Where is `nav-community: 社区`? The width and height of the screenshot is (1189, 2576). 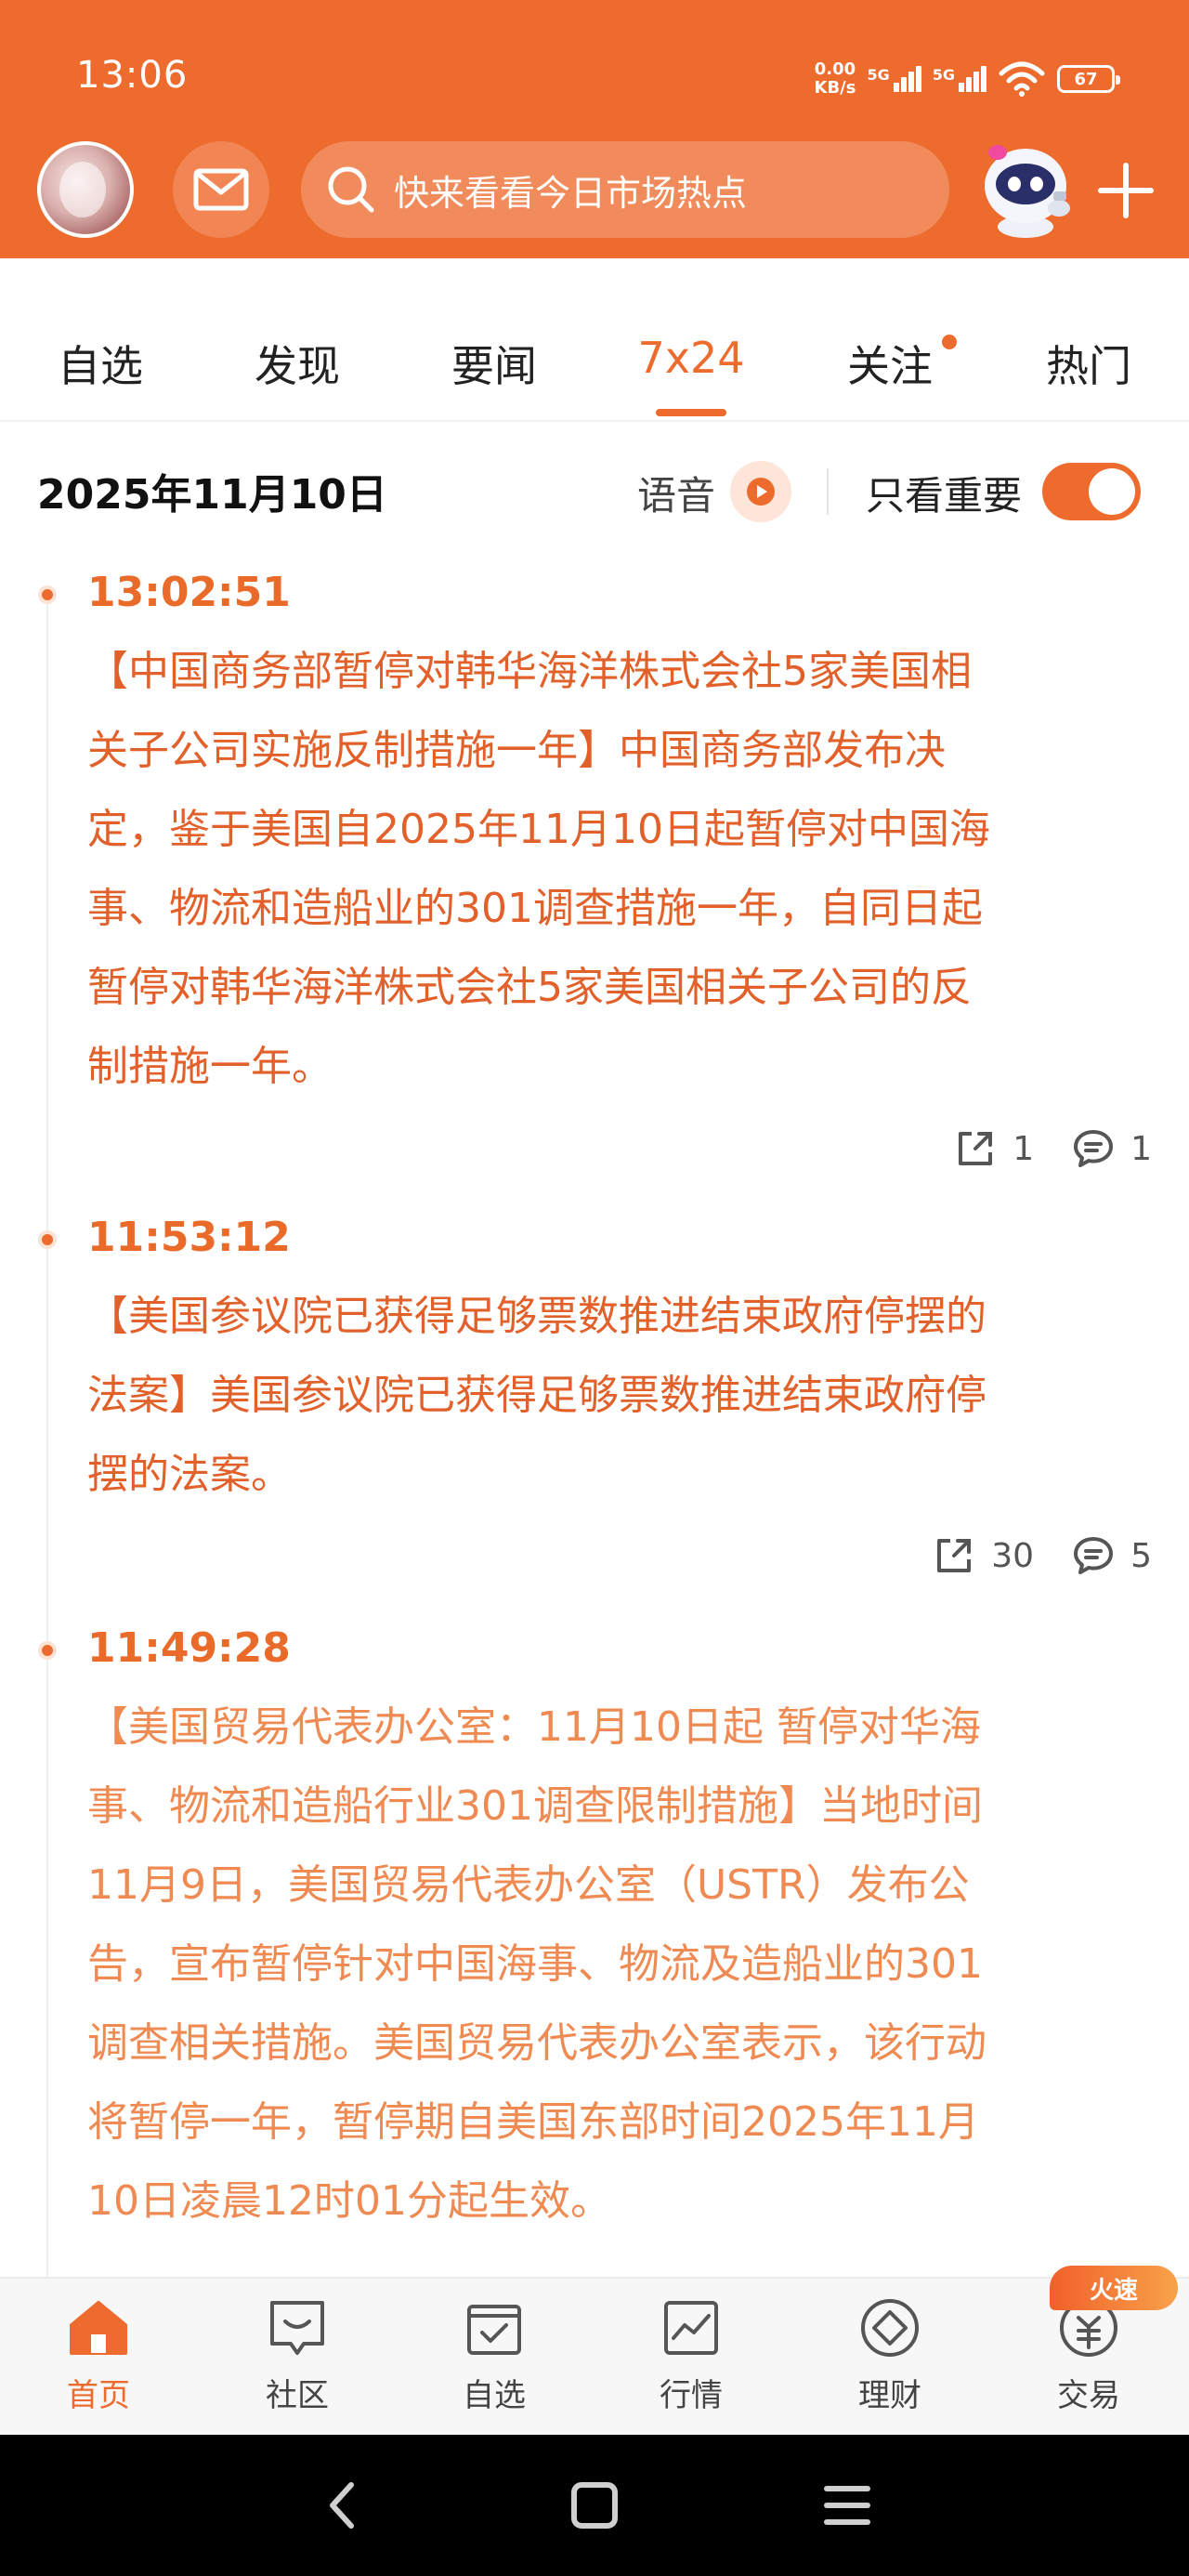 nav-community: 社区 is located at coordinates (297, 2355).